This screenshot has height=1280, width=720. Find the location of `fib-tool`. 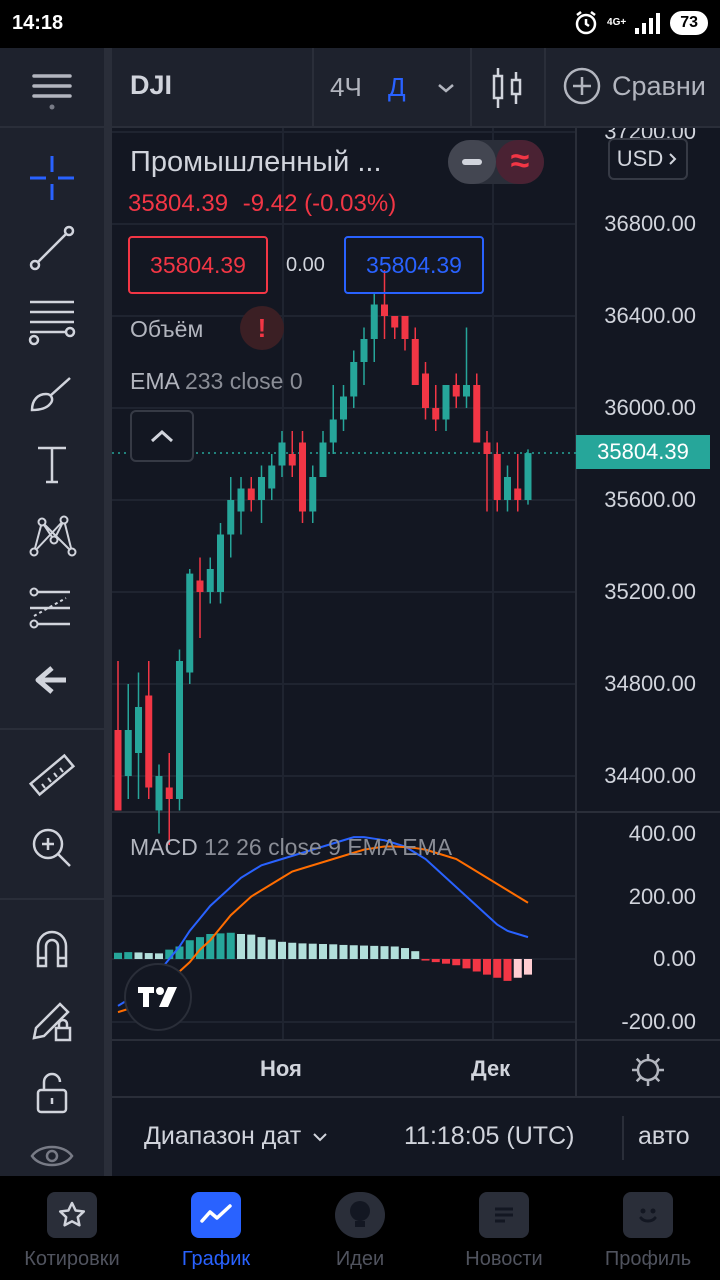

fib-tool is located at coordinates (52, 320).